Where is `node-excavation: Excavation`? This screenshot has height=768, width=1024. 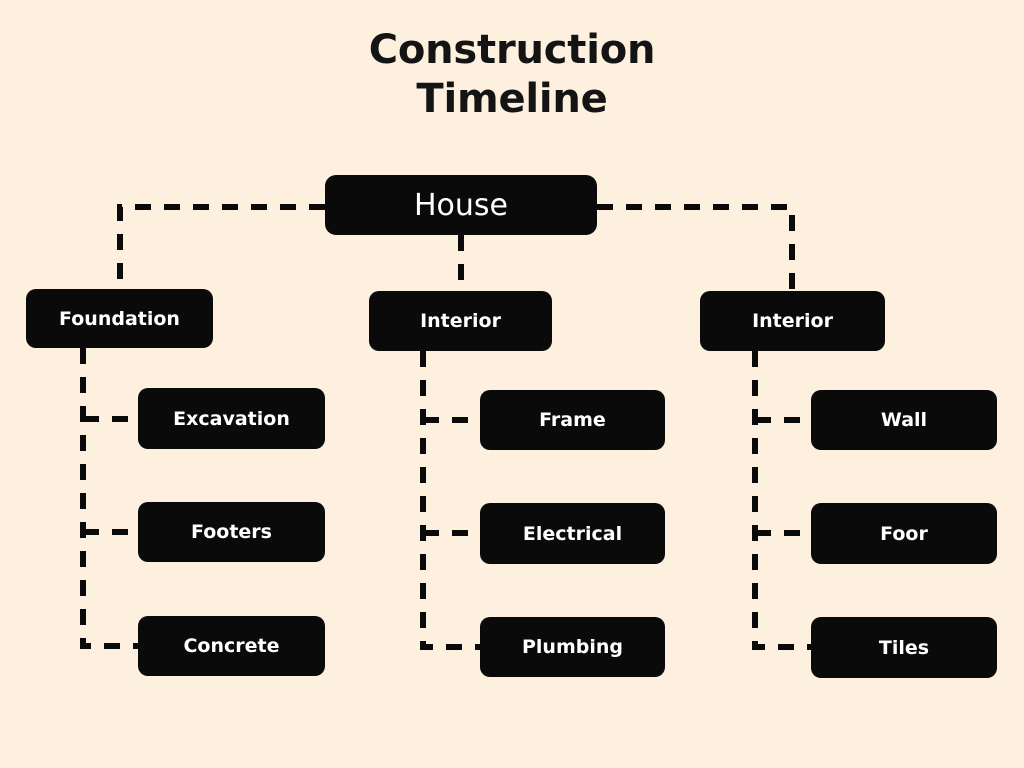 node-excavation: Excavation is located at coordinates (231, 418).